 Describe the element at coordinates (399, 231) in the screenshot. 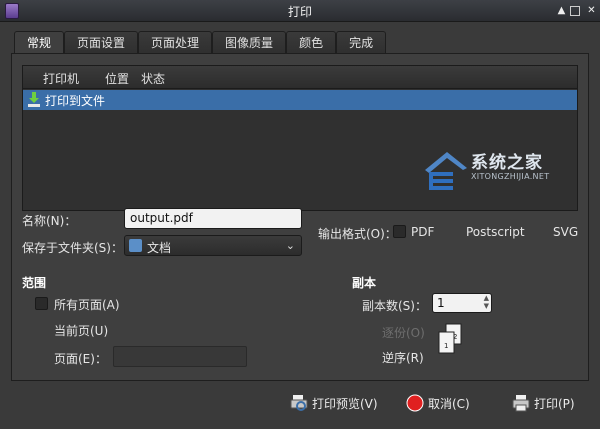

I see `pdf-radio` at that location.